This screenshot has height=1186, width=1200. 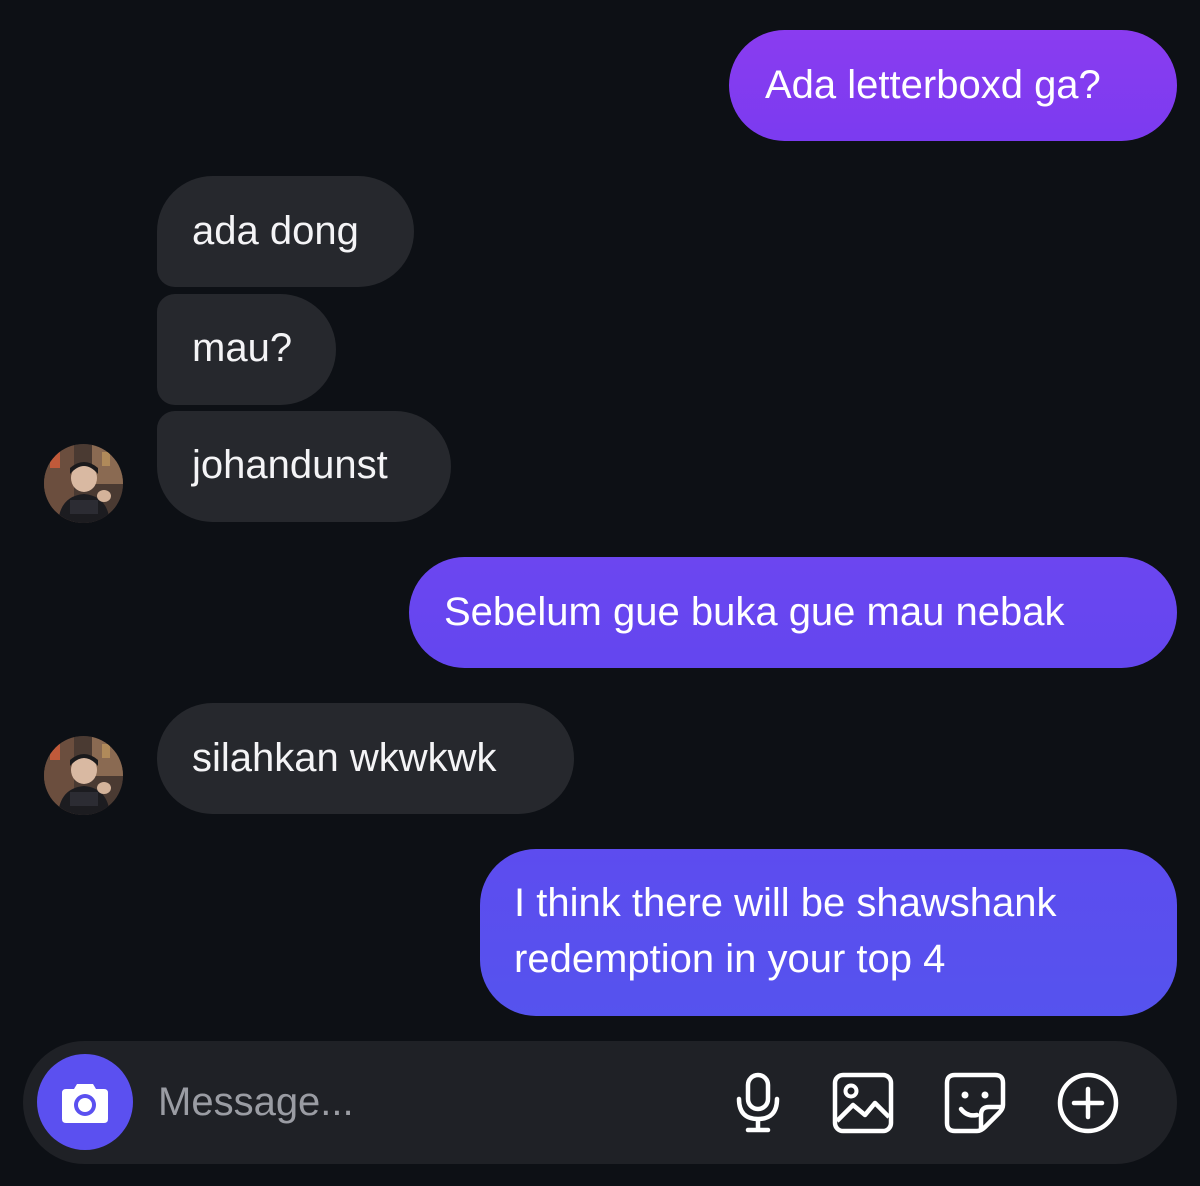 What do you see at coordinates (246, 349) in the screenshot?
I see `incoming-message-bubble: mau?` at bounding box center [246, 349].